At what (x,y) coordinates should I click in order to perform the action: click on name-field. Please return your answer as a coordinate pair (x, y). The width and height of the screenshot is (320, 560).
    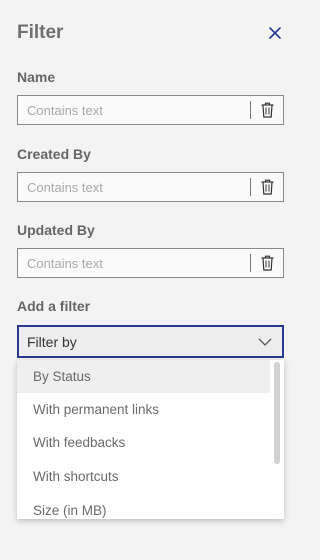
    Looking at the image, I should click on (150, 110).